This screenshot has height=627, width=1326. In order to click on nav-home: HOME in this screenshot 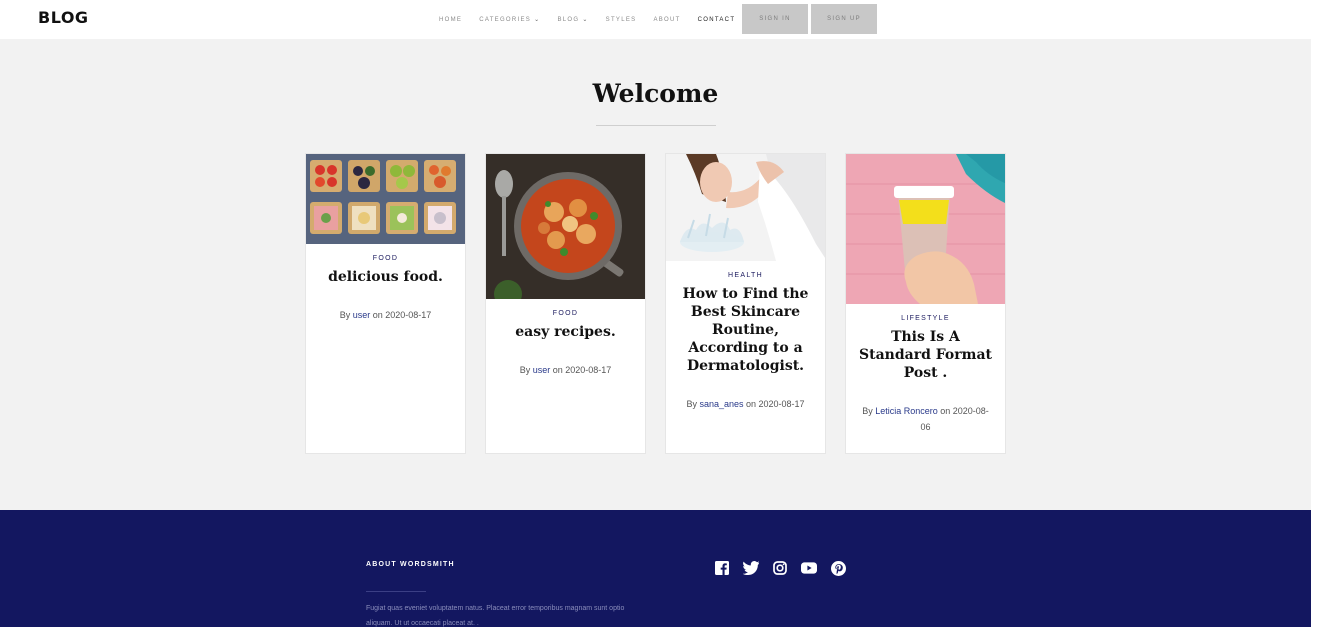, I will do `click(450, 20)`.